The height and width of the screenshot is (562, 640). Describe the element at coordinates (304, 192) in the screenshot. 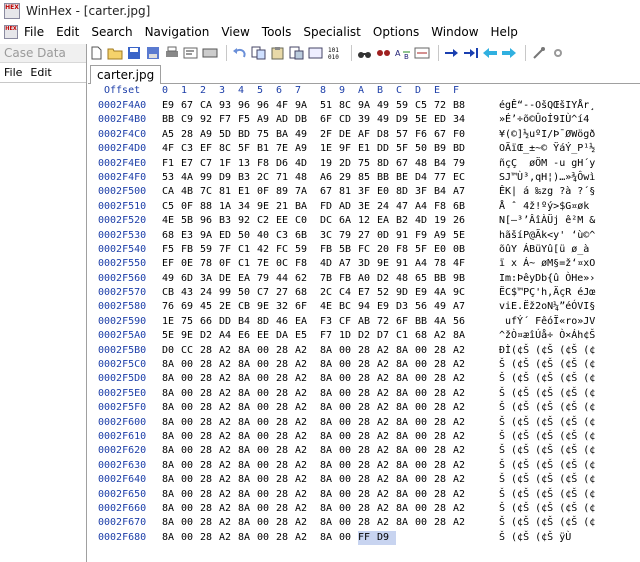

I see `hex-byte: 7A` at that location.